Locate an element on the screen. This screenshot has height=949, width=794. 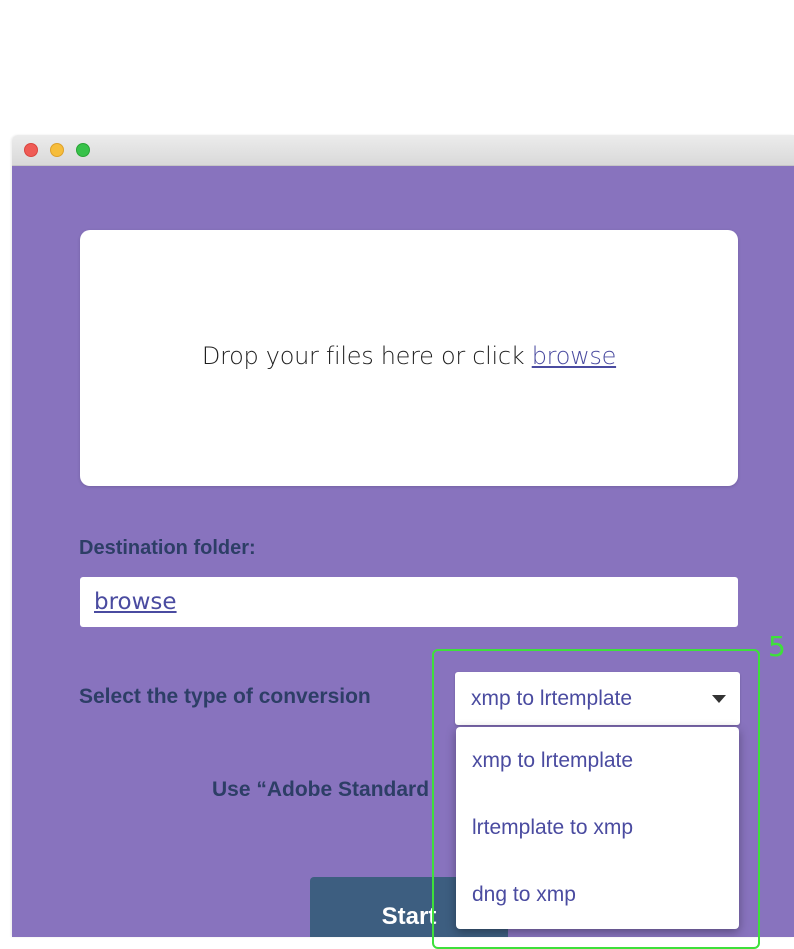
conversion-selected-value: xmp to lrtemplate is located at coordinates (552, 698).